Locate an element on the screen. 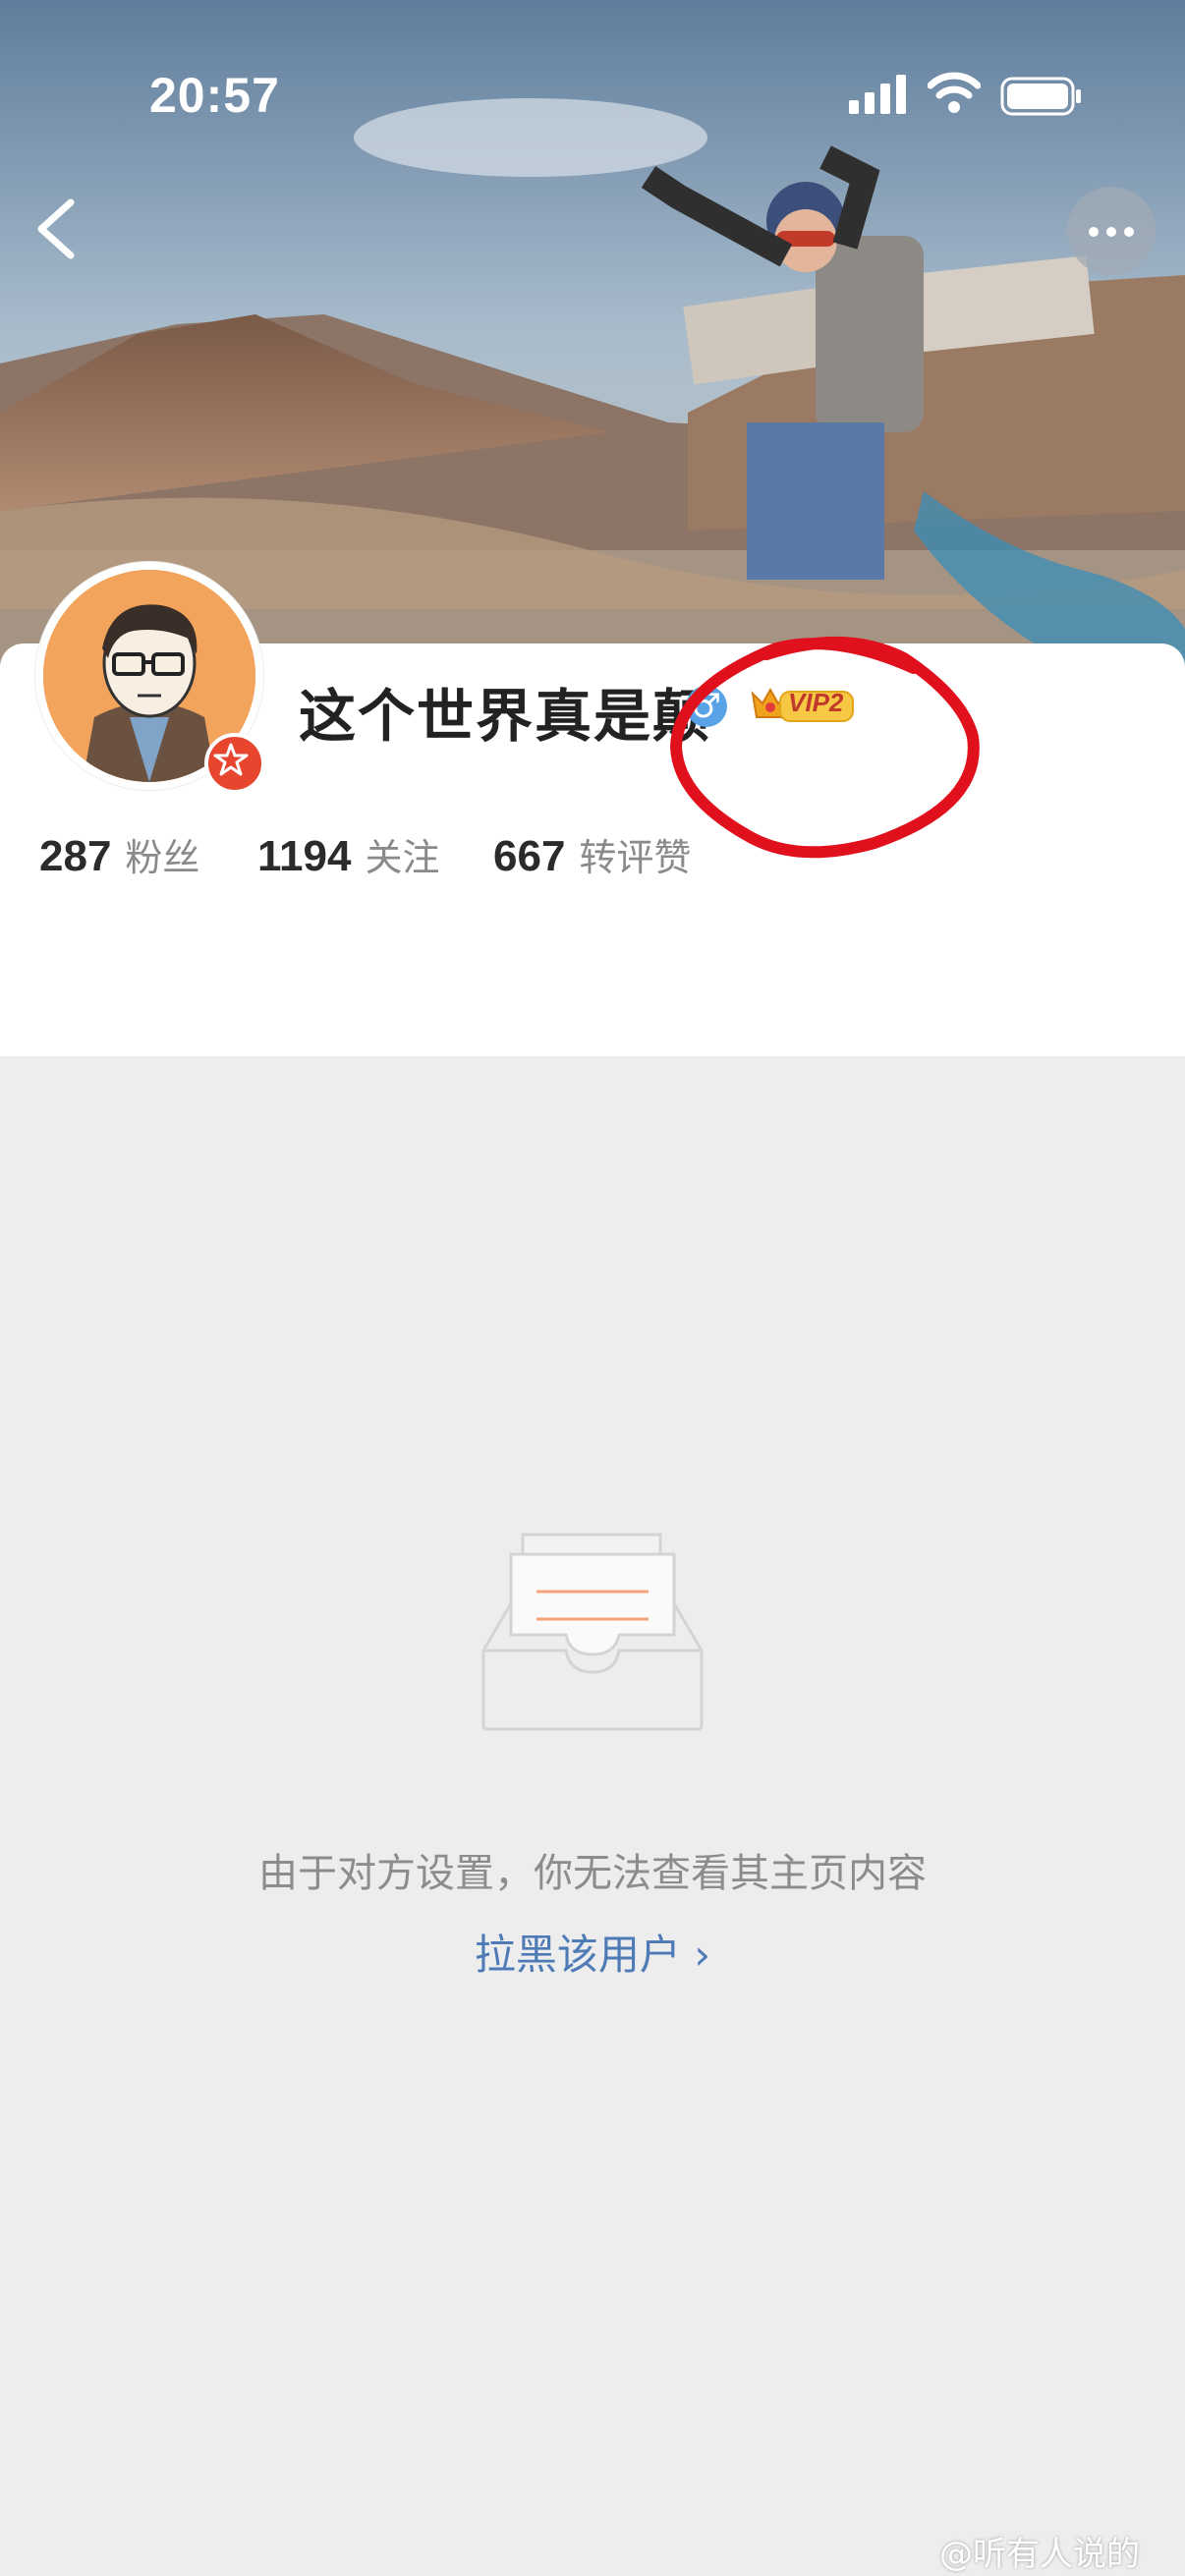 Image resolution: width=1185 pixels, height=2576 pixels. battery-icon is located at coordinates (1041, 96).